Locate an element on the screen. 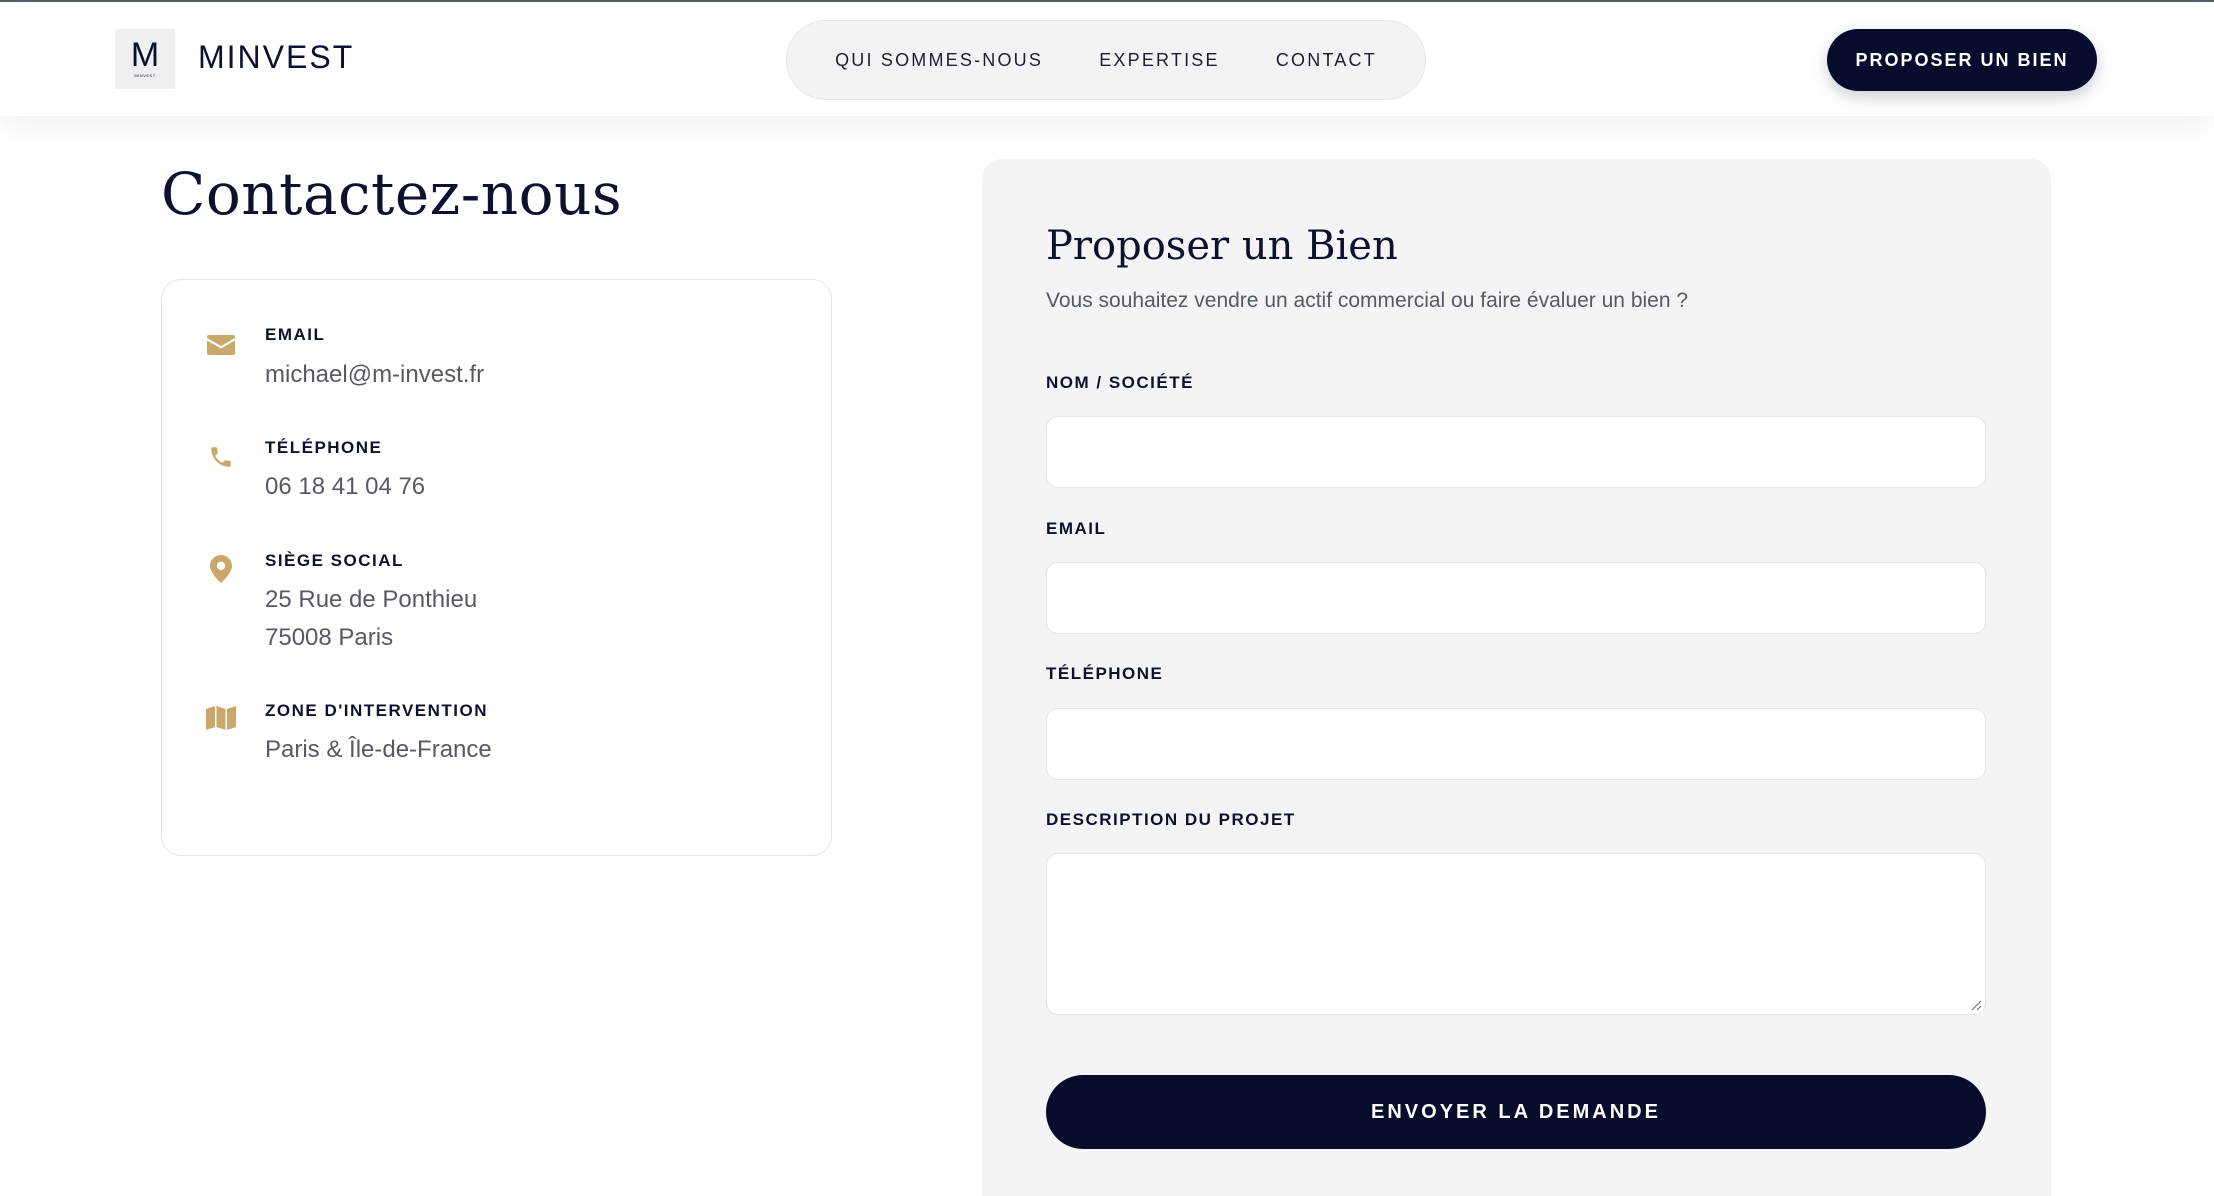 This screenshot has width=2214, height=1196. map-pin-icon is located at coordinates (221, 569).